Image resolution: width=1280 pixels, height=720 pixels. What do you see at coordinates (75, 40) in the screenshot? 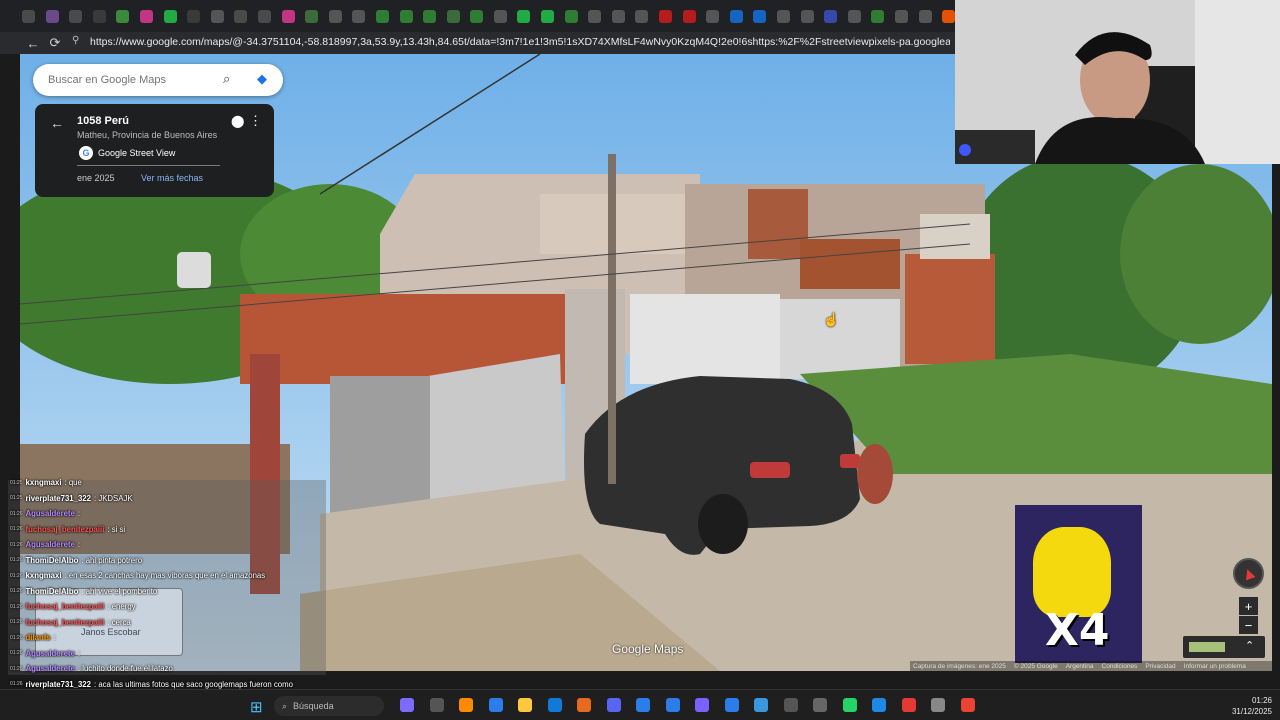
I see `site-info-icon: ⚲` at bounding box center [75, 40].